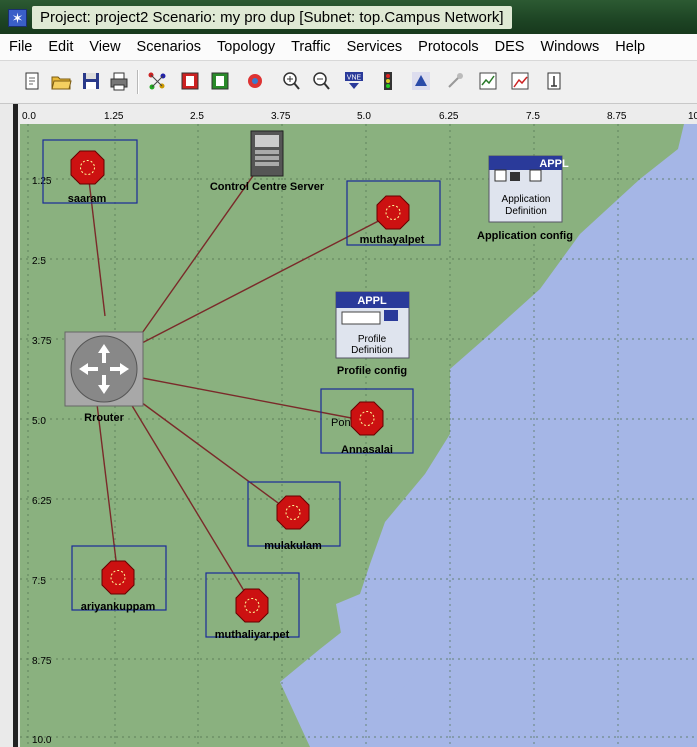 The width and height of the screenshot is (697, 747). What do you see at coordinates (103, 47) in the screenshot?
I see `menu-view: View` at bounding box center [103, 47].